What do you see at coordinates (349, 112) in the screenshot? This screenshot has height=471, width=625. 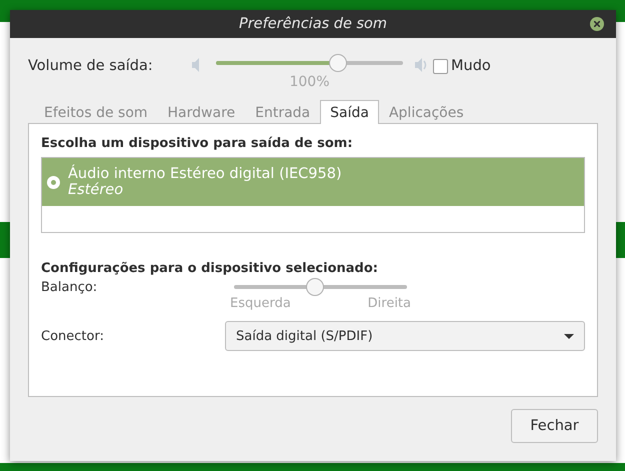 I see `tab: Saída` at bounding box center [349, 112].